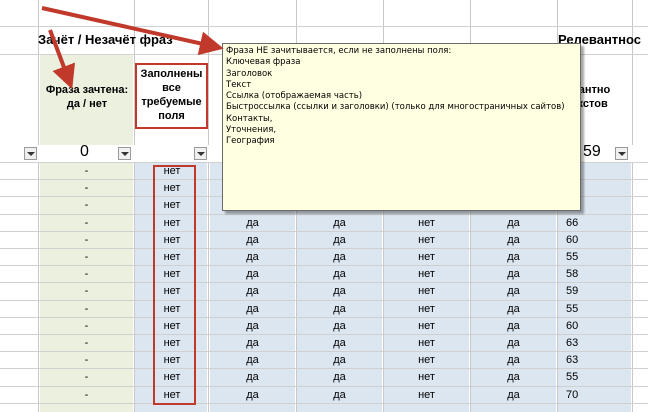 The width and height of the screenshot is (648, 412). I want to click on annotation-arrows, so click(132, 48).